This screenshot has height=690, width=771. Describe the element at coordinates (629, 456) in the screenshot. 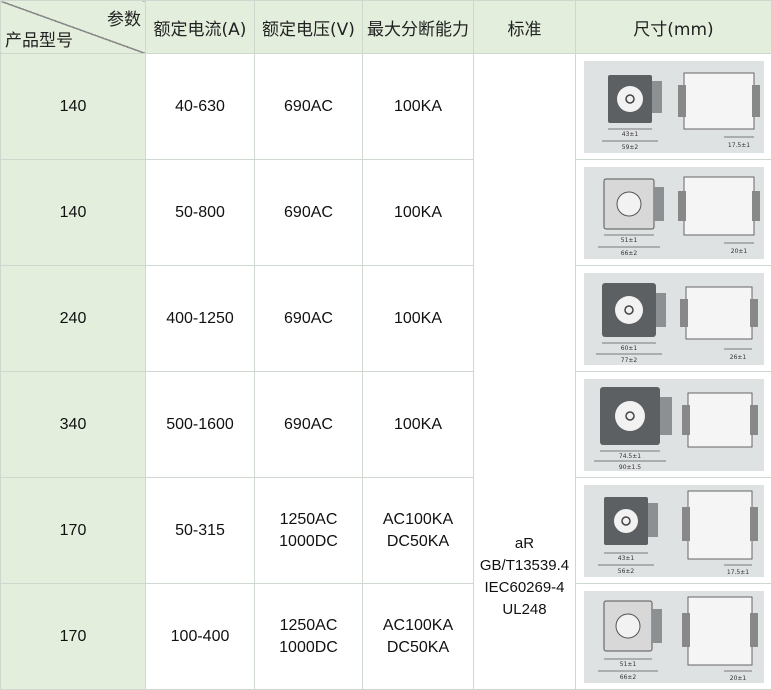

I see `svg-text: 74.5±1` at that location.